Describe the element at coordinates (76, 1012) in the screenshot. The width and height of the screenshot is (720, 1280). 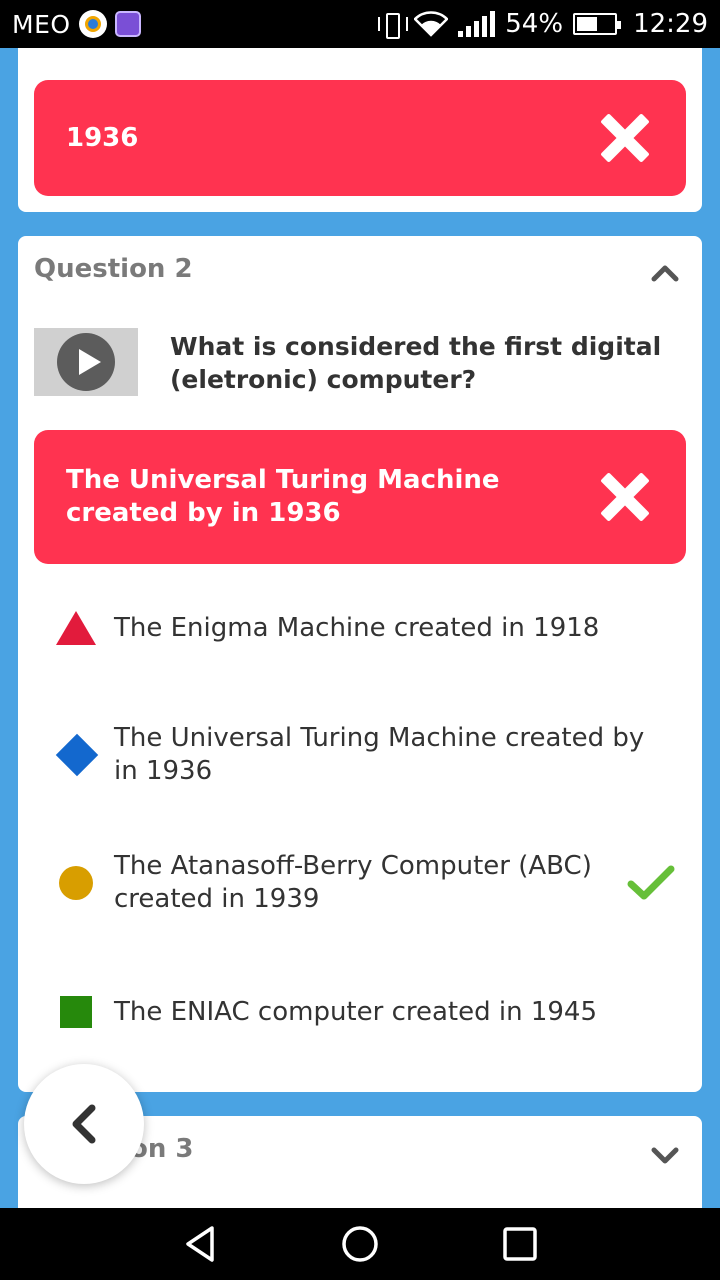
I see `square-icon` at that location.